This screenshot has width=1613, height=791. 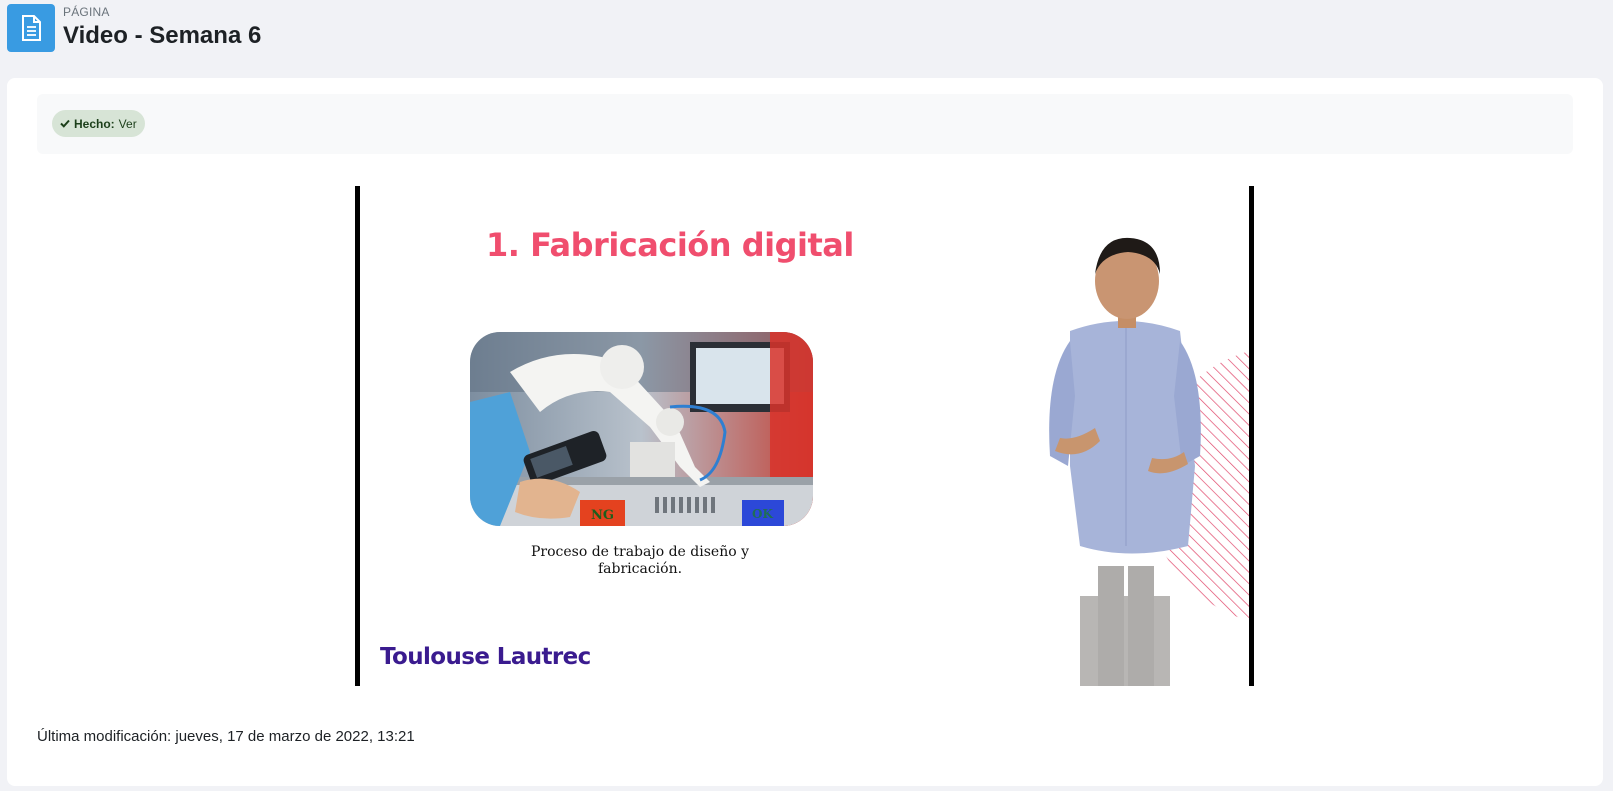 What do you see at coordinates (65, 123) in the screenshot?
I see `check-icon` at bounding box center [65, 123].